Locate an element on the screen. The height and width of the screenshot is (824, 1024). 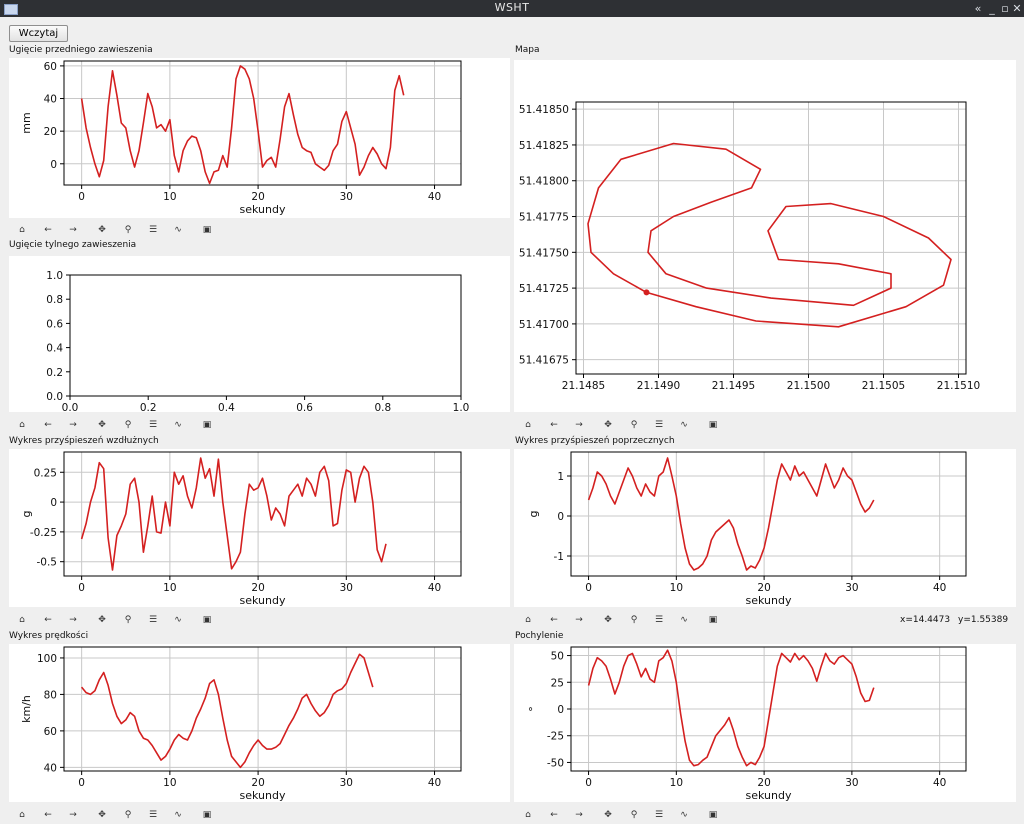
y-axis-label: mm is located at coordinates (26, 122).